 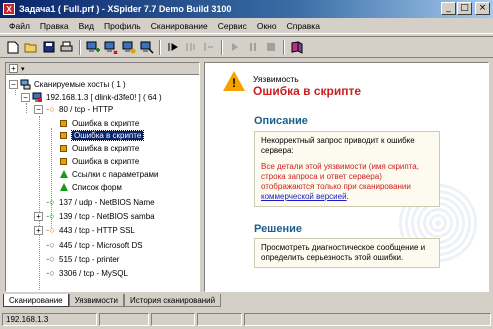 I want to click on tree-port-label: 445 / tcp - Microsoft DS, so click(x=101, y=245).